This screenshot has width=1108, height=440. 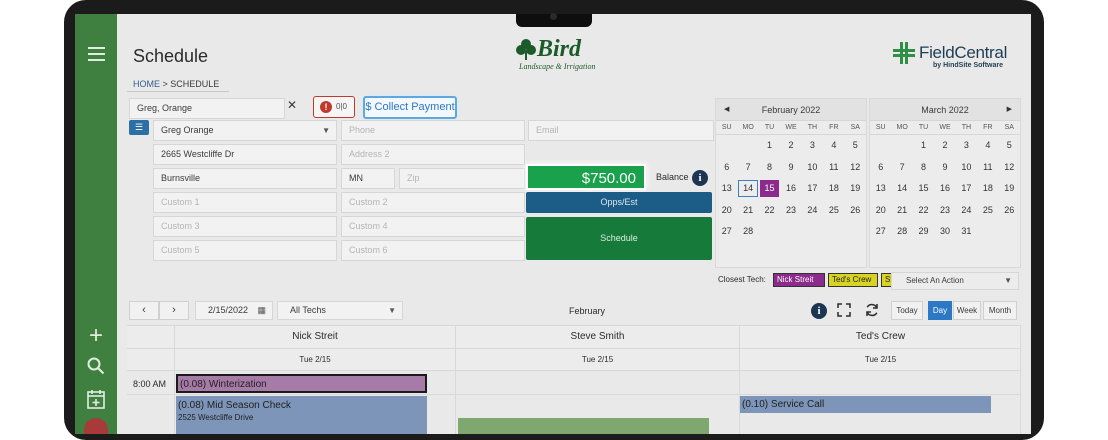 What do you see at coordinates (940, 310) in the screenshot?
I see `view-day-button: Day` at bounding box center [940, 310].